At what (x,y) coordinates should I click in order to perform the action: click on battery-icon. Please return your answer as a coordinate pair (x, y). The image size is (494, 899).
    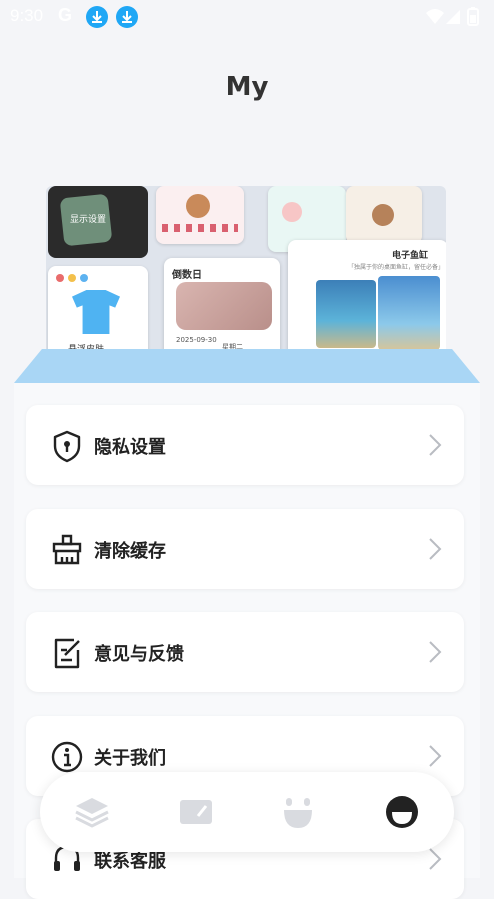
    Looking at the image, I should click on (473, 16).